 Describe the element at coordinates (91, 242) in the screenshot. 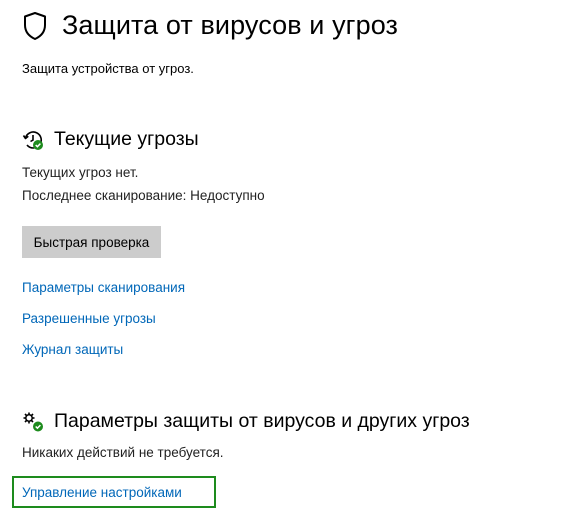

I see `quick-scan-button: Быстрая проверка` at that location.